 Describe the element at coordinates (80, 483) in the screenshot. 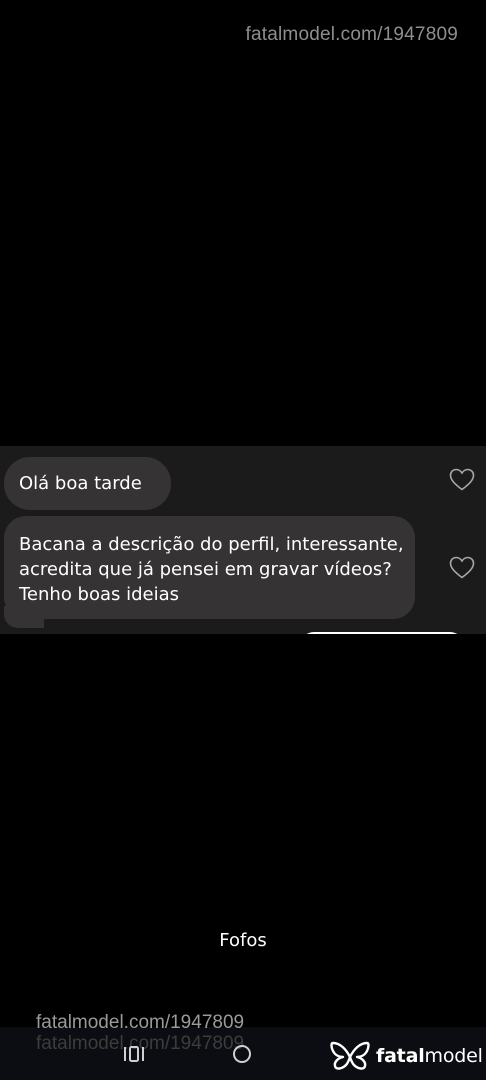

I see `message-text: Olá boa tarde` at that location.